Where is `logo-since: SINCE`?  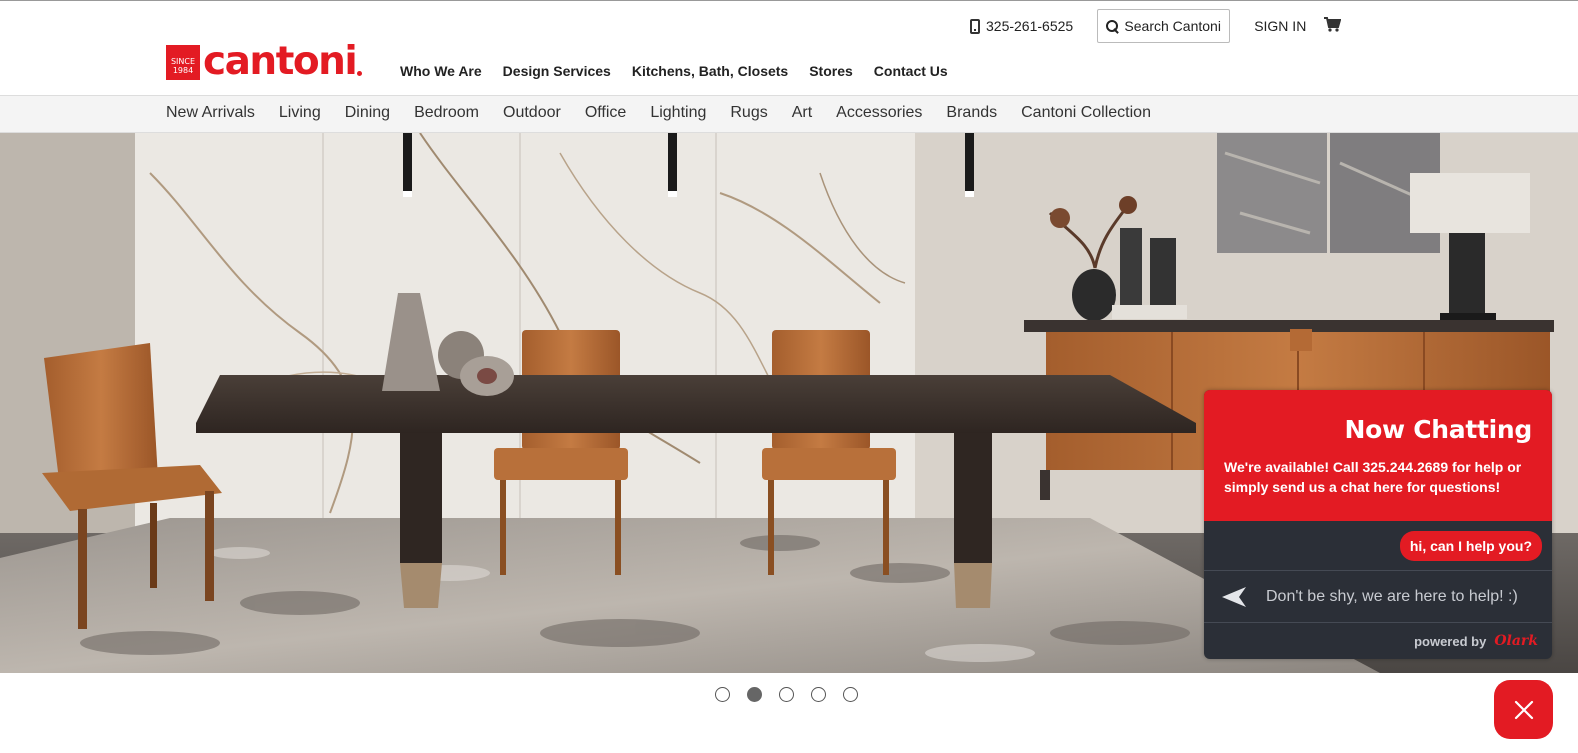 logo-since: SINCE is located at coordinates (183, 61).